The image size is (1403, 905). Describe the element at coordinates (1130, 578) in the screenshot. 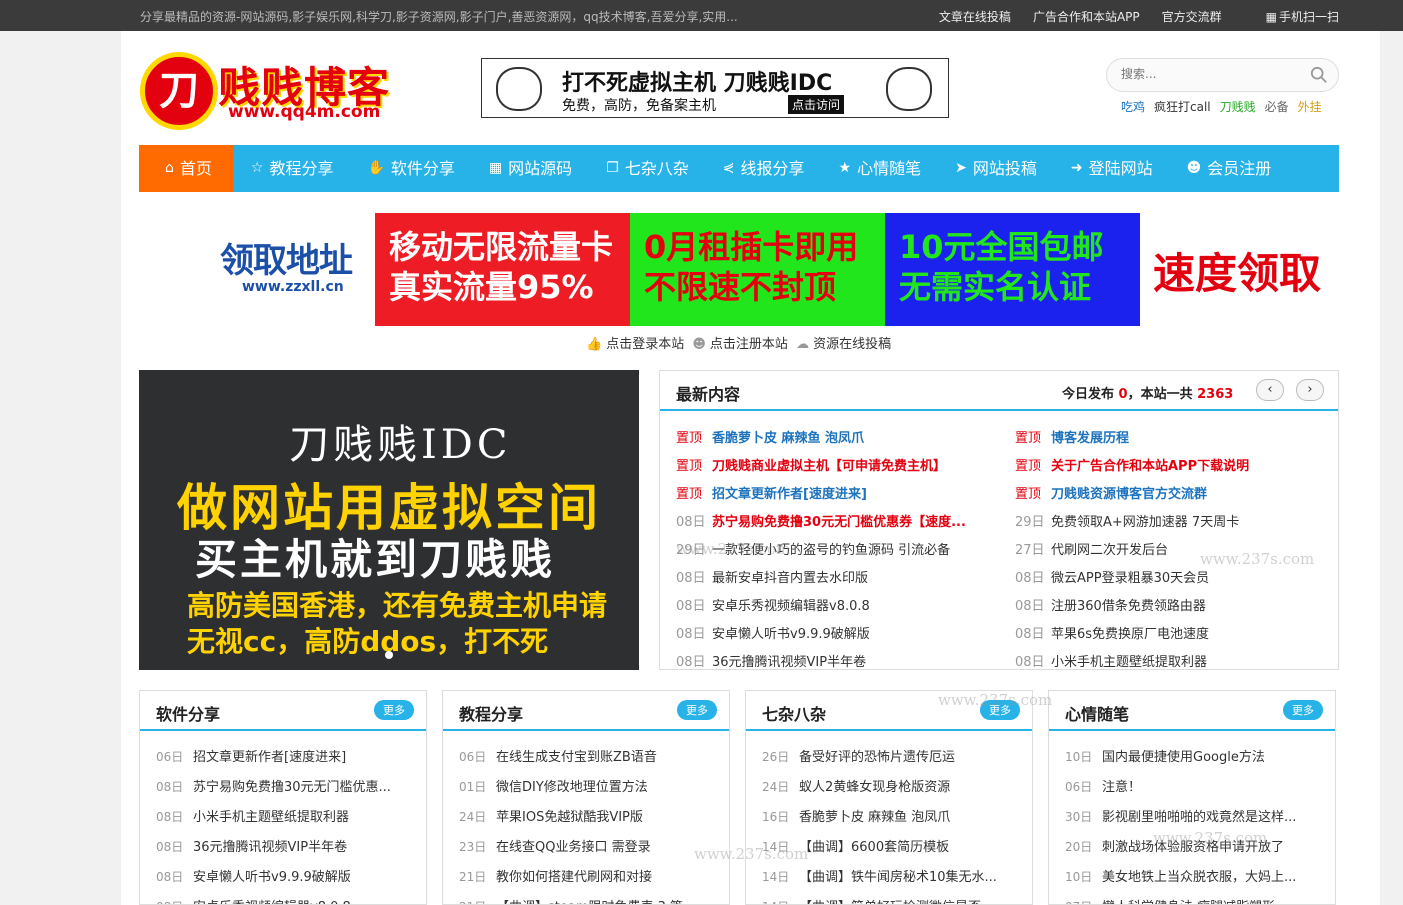

I see `post-title: 微云APP登录粗暴30天会员` at that location.